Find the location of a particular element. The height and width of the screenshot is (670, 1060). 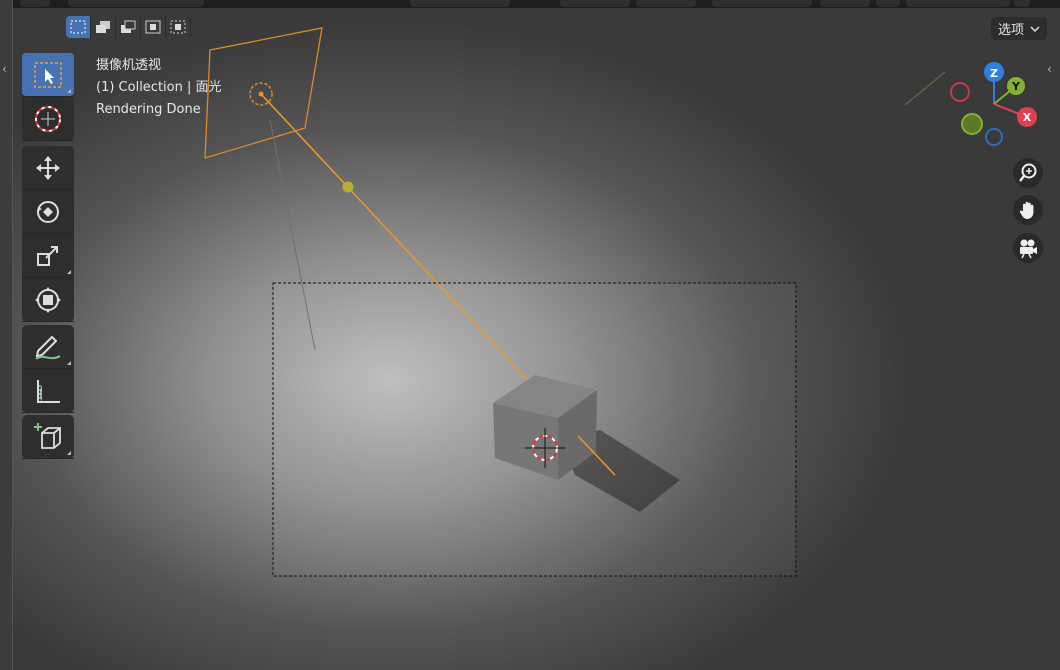

rotate-icon is located at coordinates (48, 211).